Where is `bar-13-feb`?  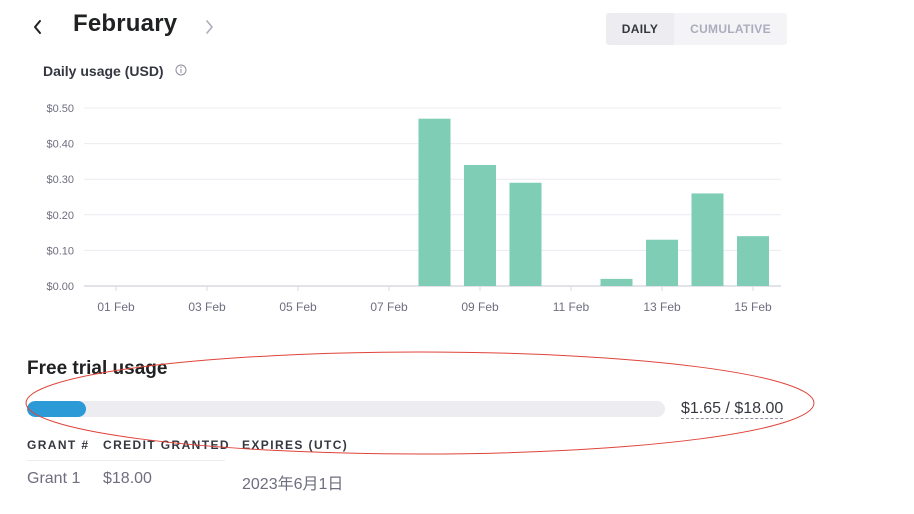 bar-13-feb is located at coordinates (662, 262).